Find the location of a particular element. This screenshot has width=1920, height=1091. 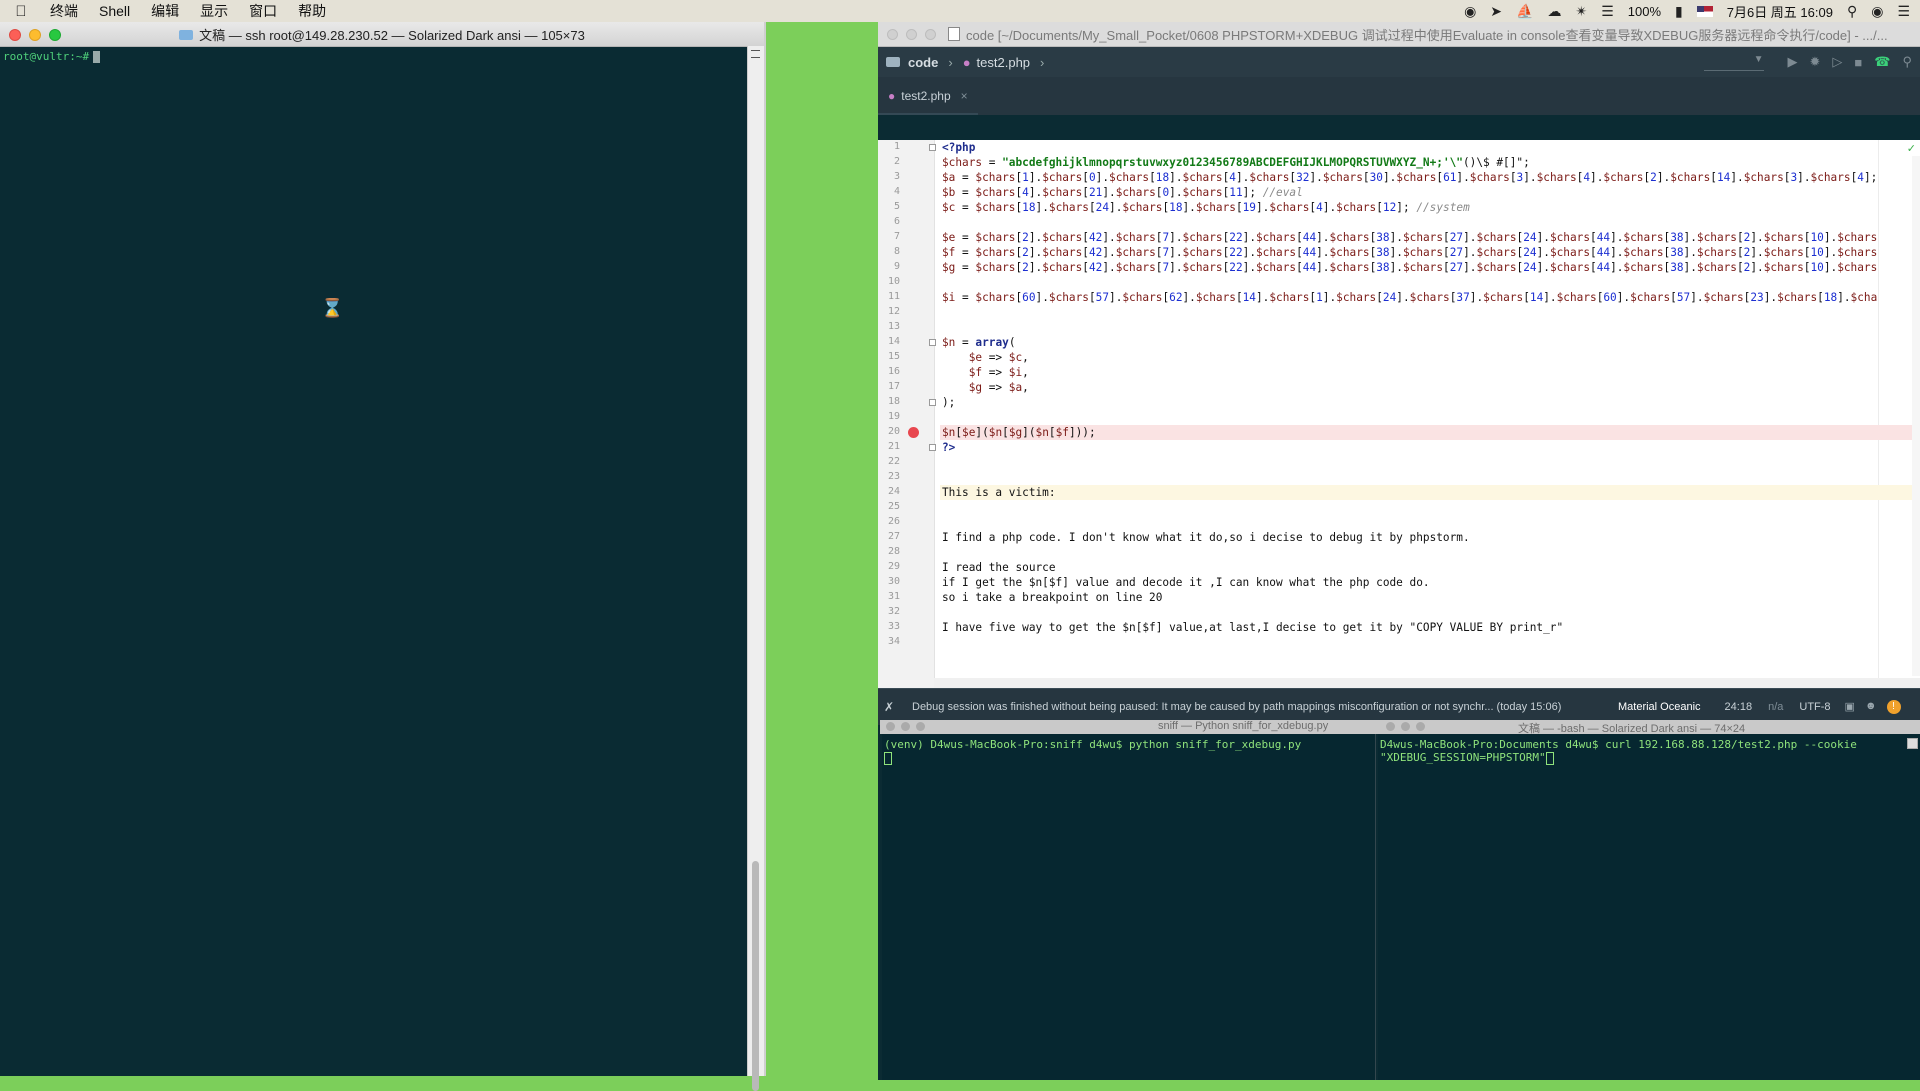

code-line: $f => $i, is located at coordinates (1430, 372).